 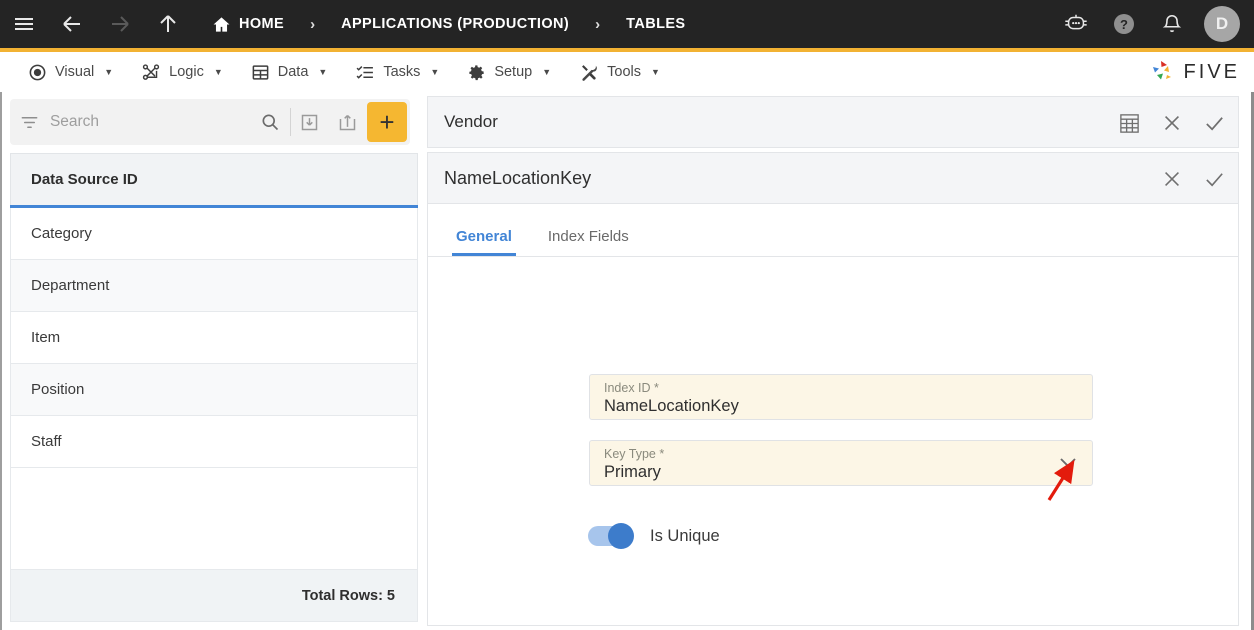 What do you see at coordinates (841, 463) in the screenshot?
I see `key-type-dropdown: Key Type * Primary` at bounding box center [841, 463].